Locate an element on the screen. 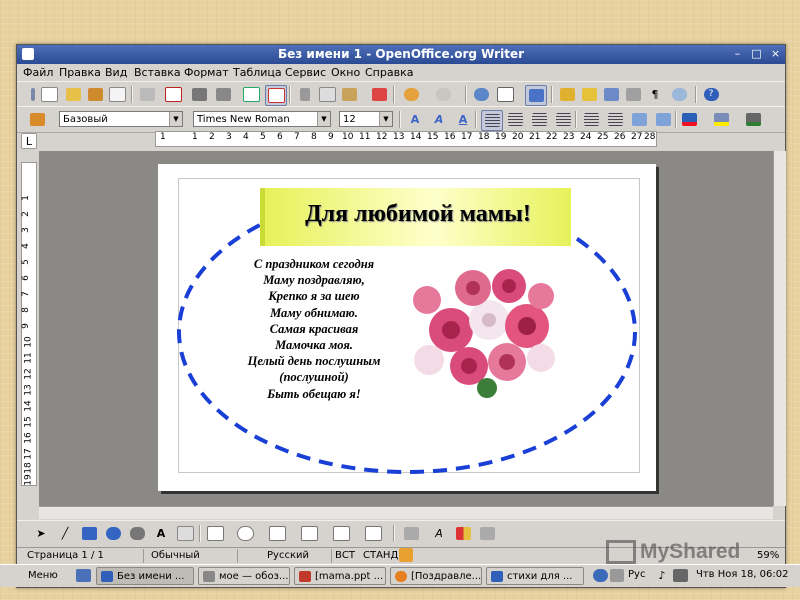  clock: Чтв Ноя 18, 06:02 is located at coordinates (742, 574).